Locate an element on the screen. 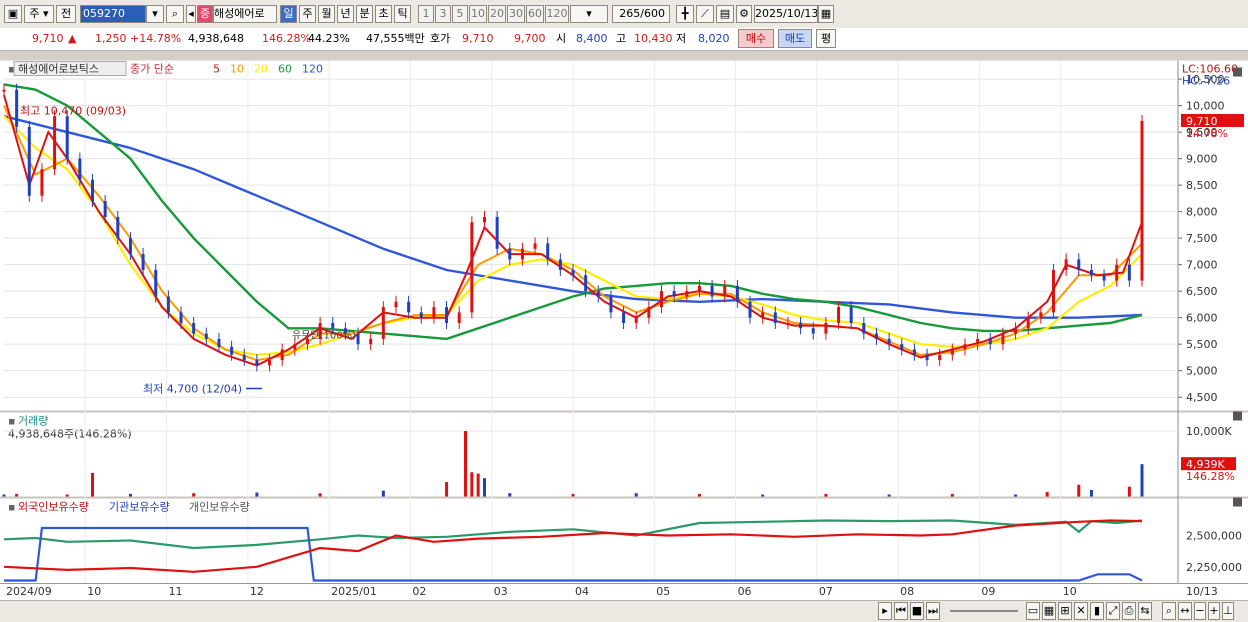  window-menu-icon: ▣ is located at coordinates (13, 14).